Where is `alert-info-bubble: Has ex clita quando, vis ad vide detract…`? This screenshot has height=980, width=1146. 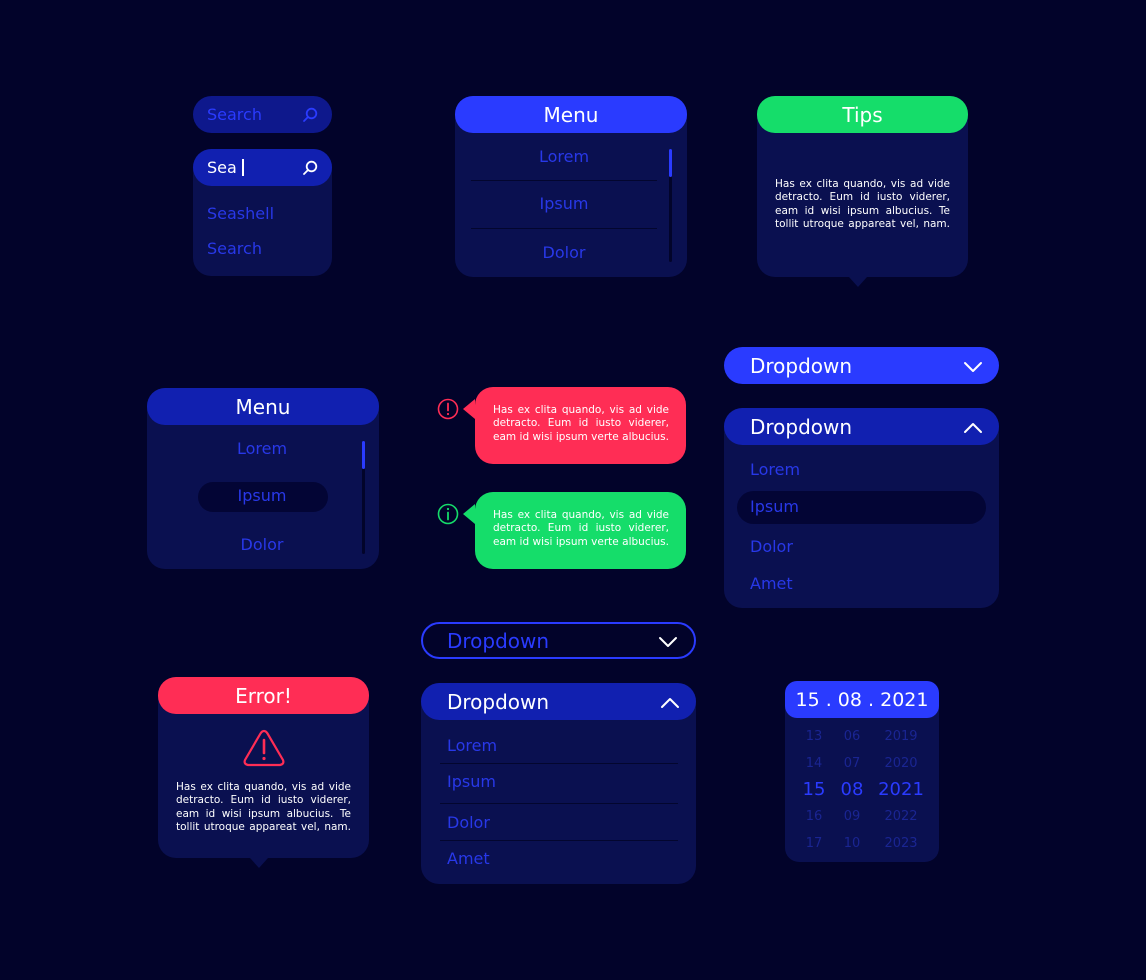 alert-info-bubble: Has ex clita quando, vis ad vide detract… is located at coordinates (580, 530).